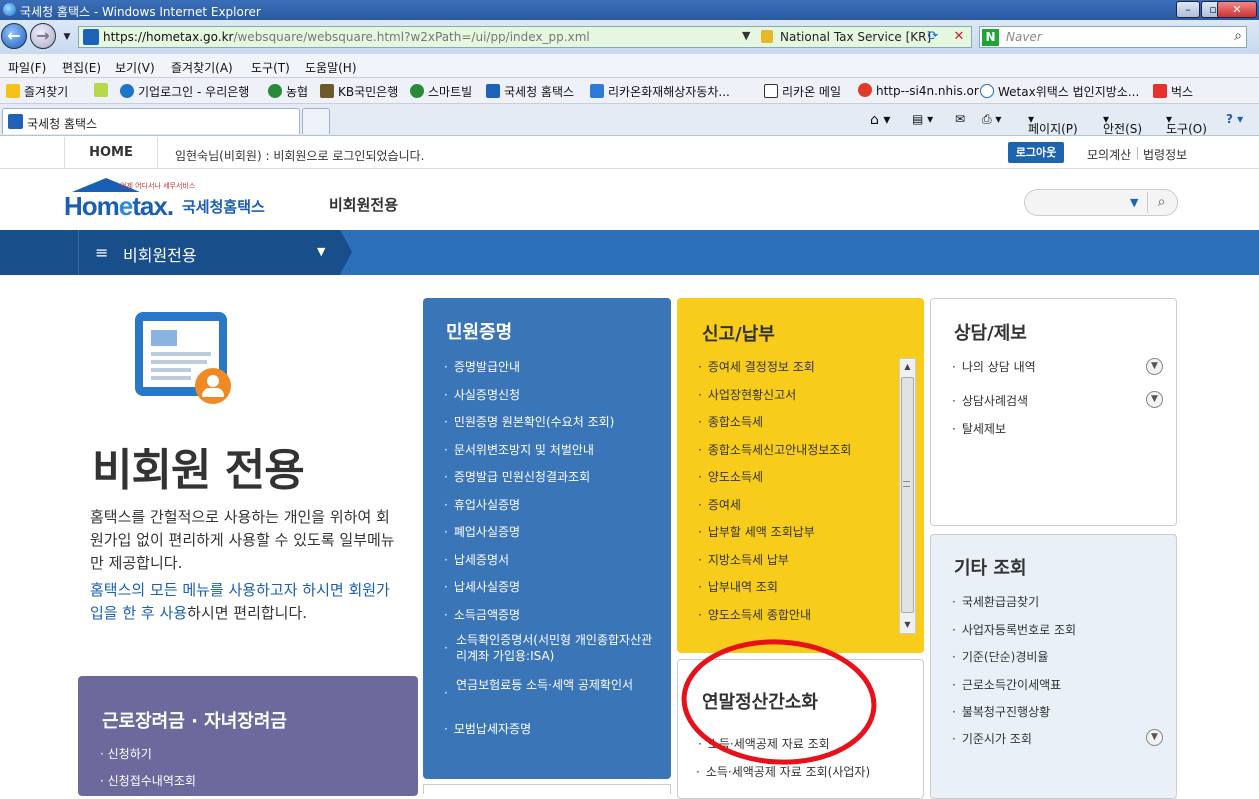 The image size is (1259, 799). Describe the element at coordinates (779, 702) in the screenshot. I see `red-highlight-ellipse` at that location.